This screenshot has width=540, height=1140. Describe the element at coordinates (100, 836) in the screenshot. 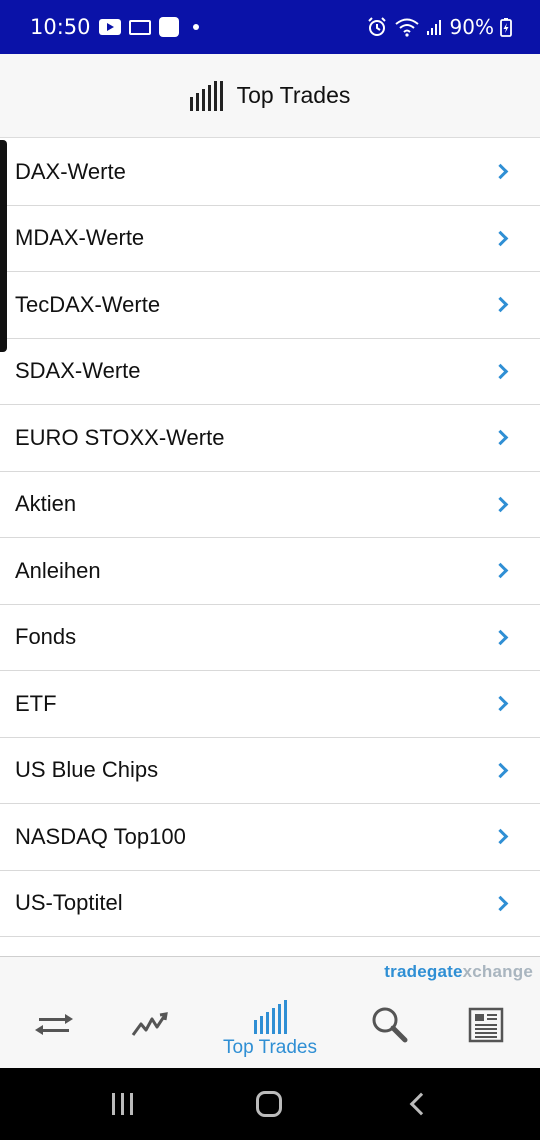

I see `list-item-label: NASDAQ Top100` at that location.